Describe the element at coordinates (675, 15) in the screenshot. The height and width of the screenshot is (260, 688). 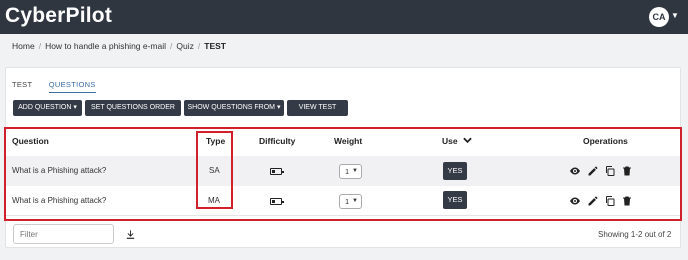
I see `caret-down-icon: ▼` at that location.